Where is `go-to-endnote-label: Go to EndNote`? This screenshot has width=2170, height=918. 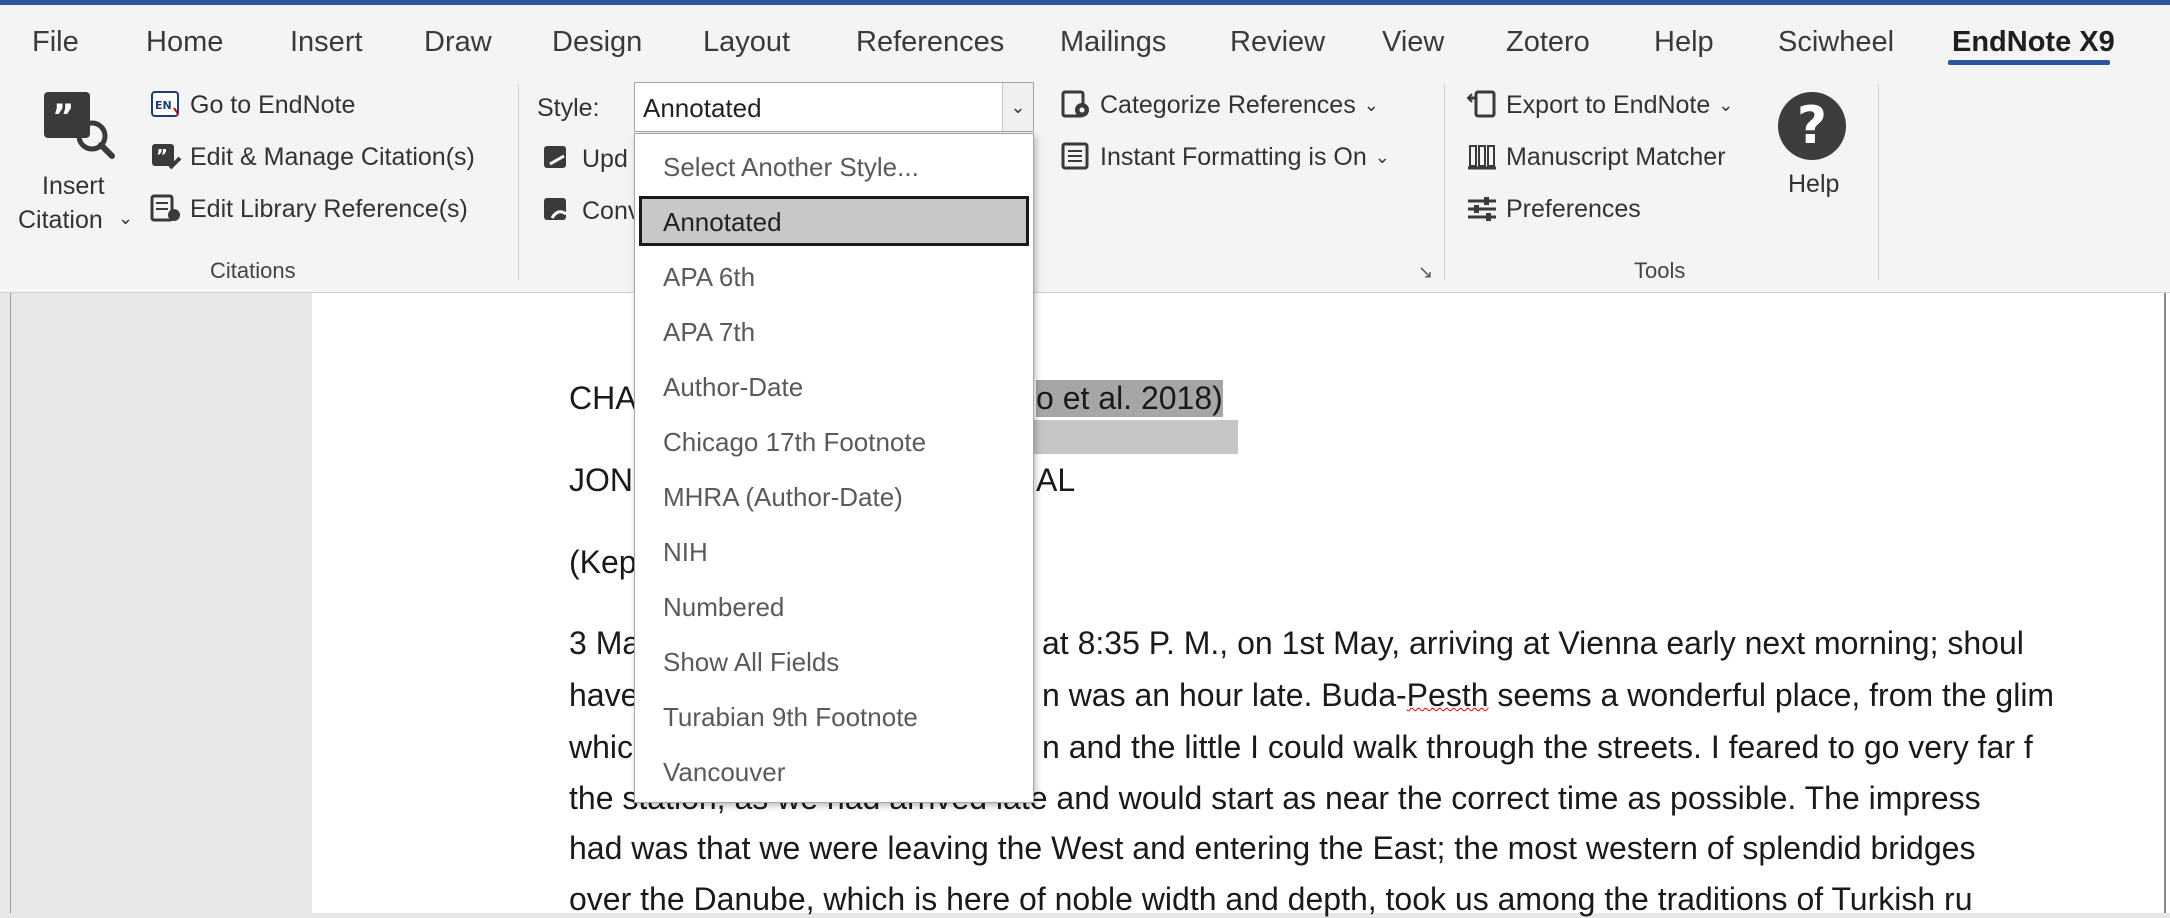 go-to-endnote-label: Go to EndNote is located at coordinates (273, 104).